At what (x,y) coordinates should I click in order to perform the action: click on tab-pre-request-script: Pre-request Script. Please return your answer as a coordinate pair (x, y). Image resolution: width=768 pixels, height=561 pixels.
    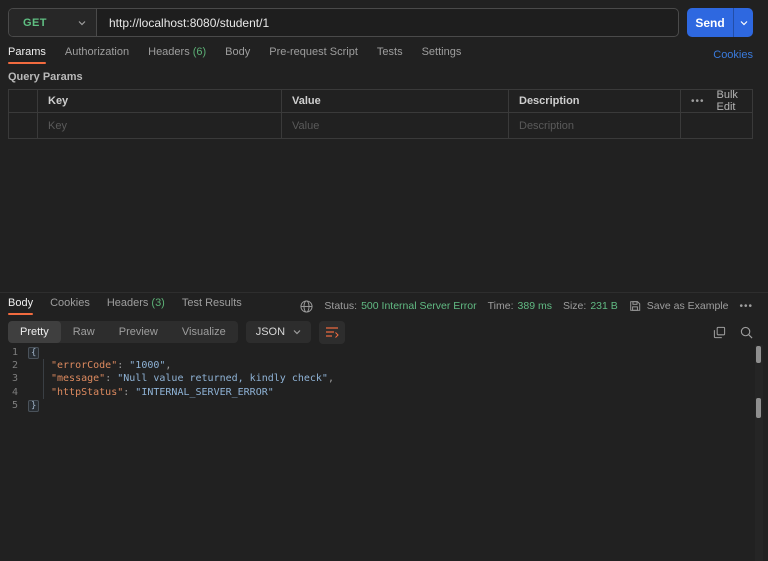
    Looking at the image, I should click on (313, 55).